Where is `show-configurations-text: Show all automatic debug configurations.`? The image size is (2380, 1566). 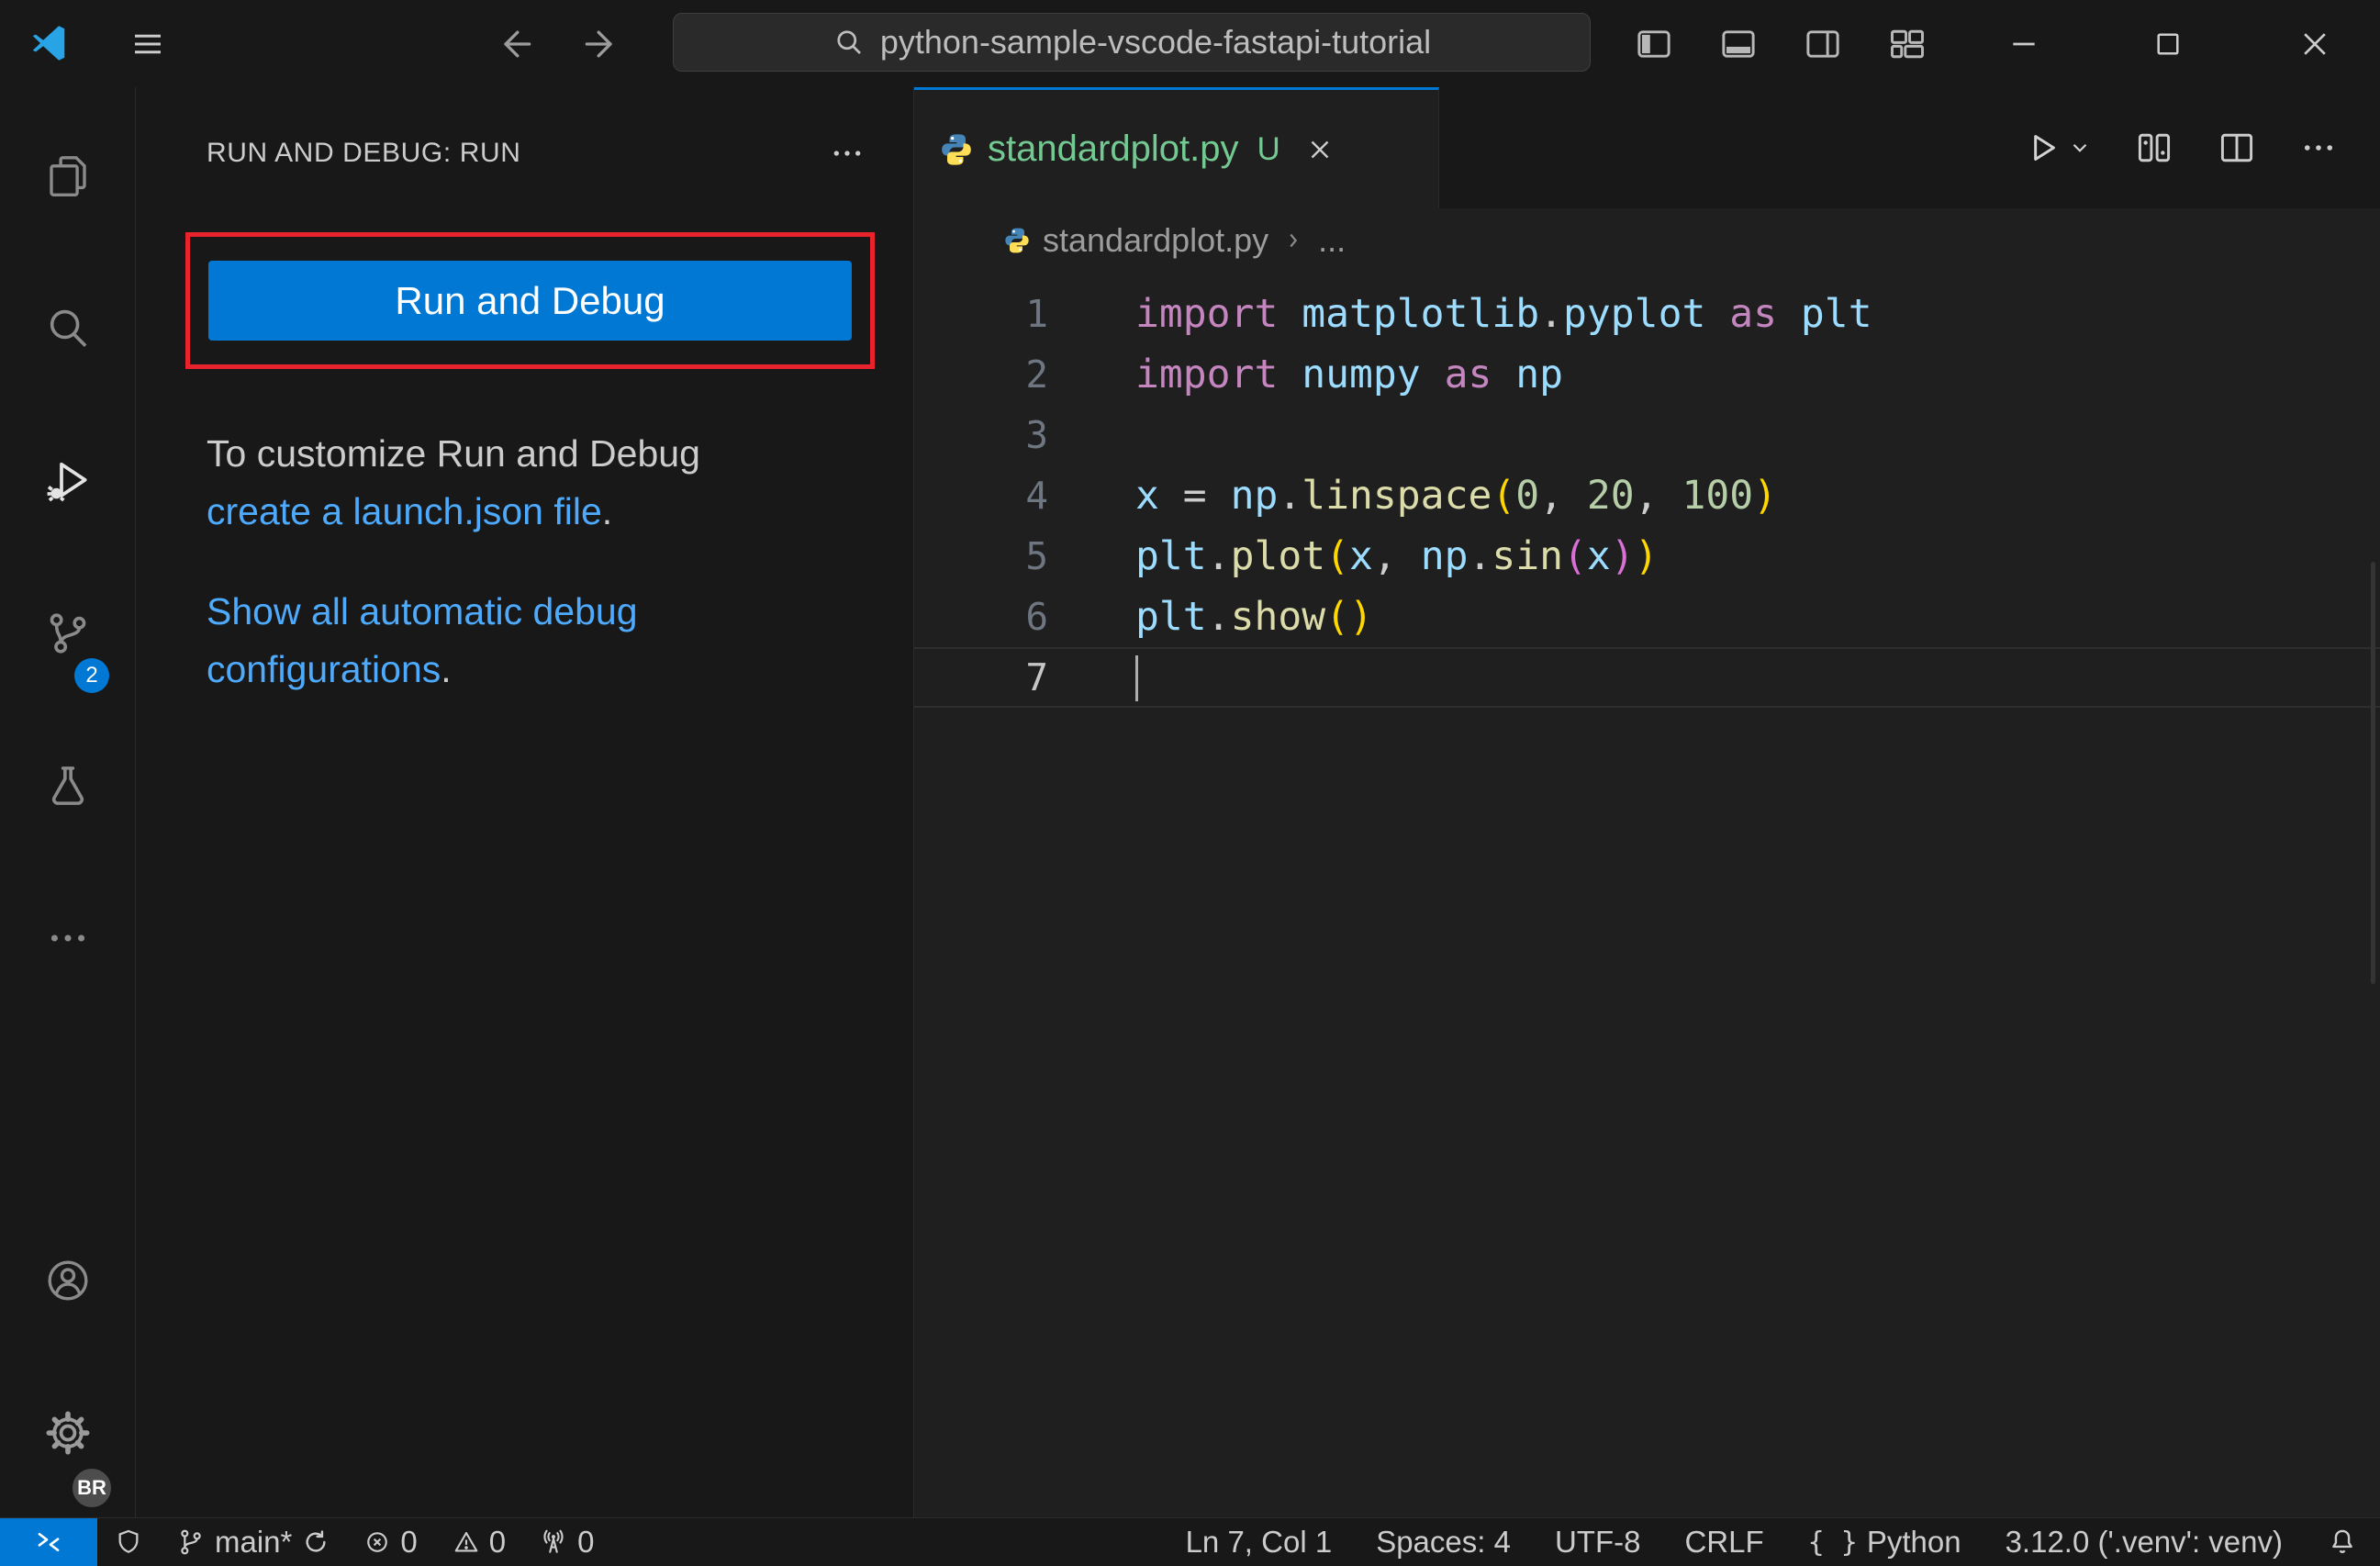 show-configurations-text: Show all automatic debug configurations. is located at coordinates (422, 640).